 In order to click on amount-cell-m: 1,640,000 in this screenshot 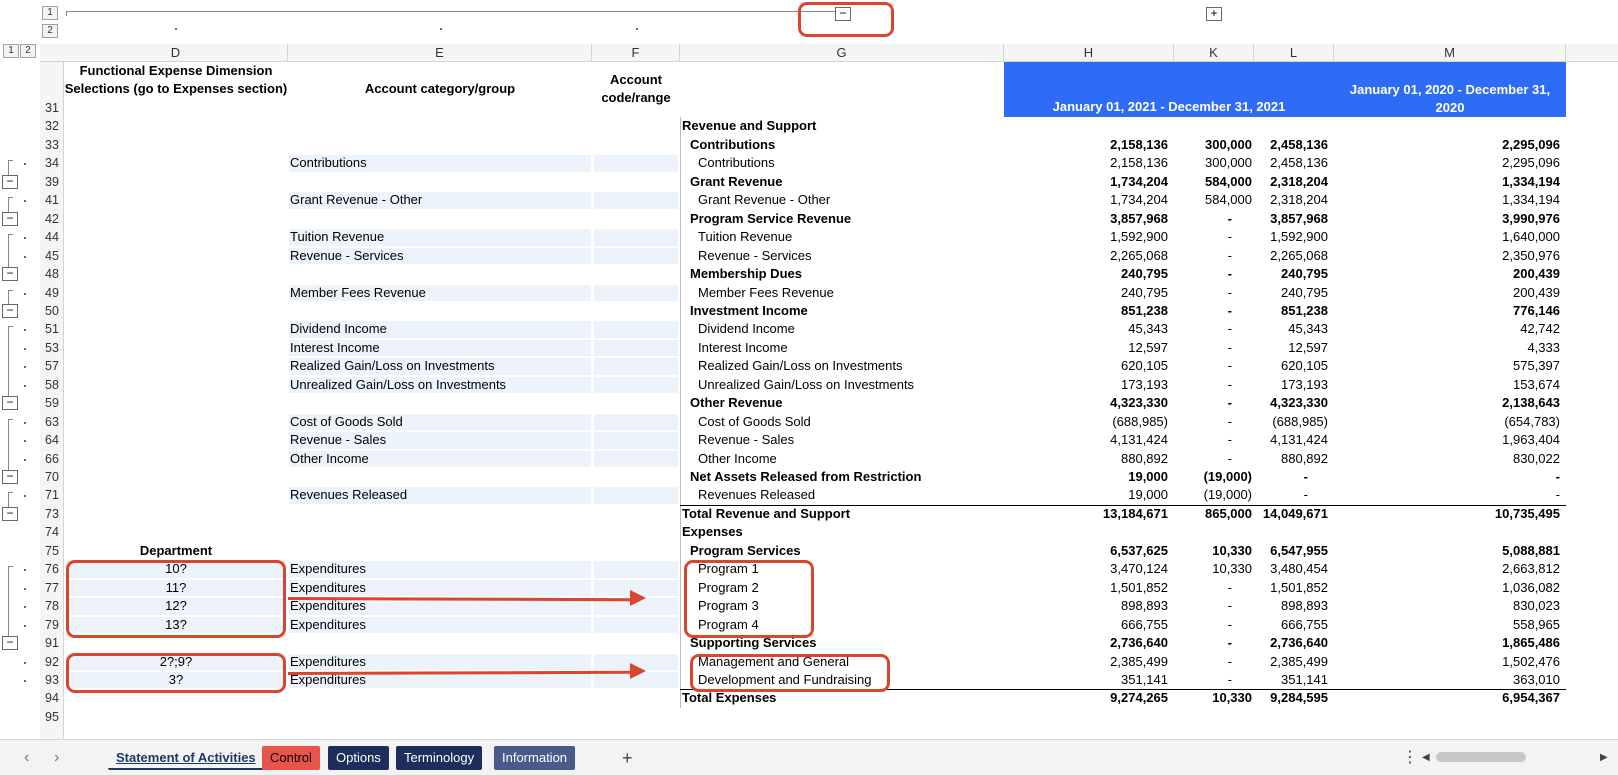, I will do `click(1447, 237)`.